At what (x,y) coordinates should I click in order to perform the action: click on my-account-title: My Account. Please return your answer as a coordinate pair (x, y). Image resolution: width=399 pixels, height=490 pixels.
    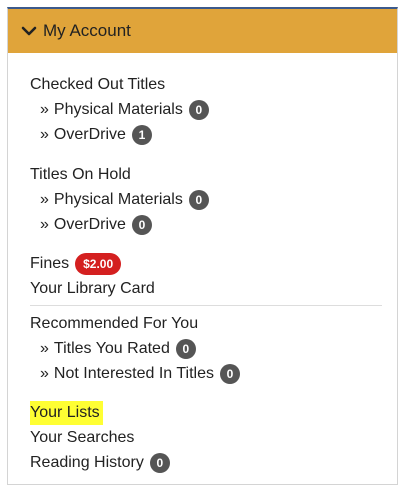
    Looking at the image, I should click on (87, 30).